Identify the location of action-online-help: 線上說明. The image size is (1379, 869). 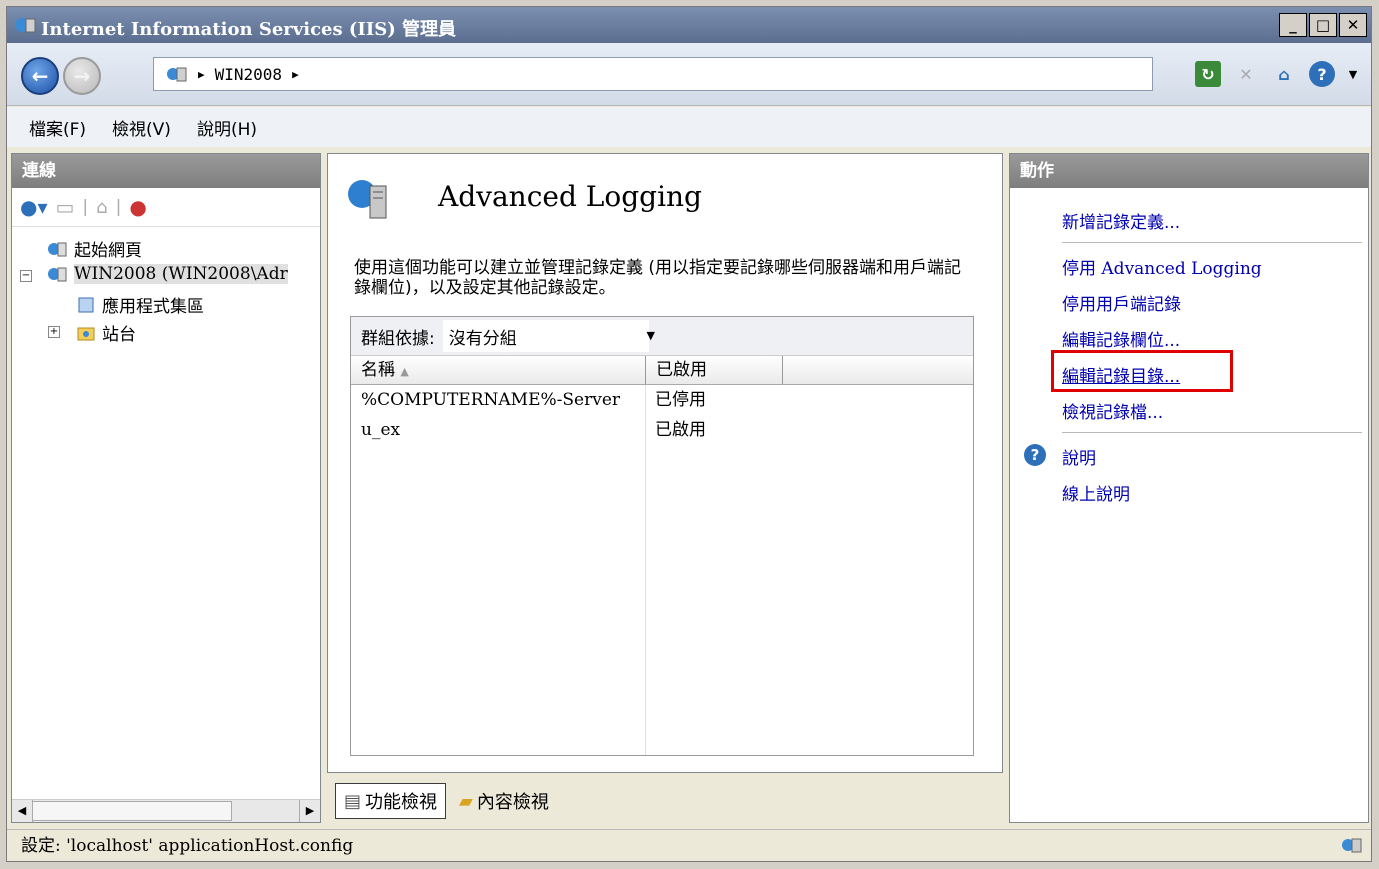
(1096, 492).